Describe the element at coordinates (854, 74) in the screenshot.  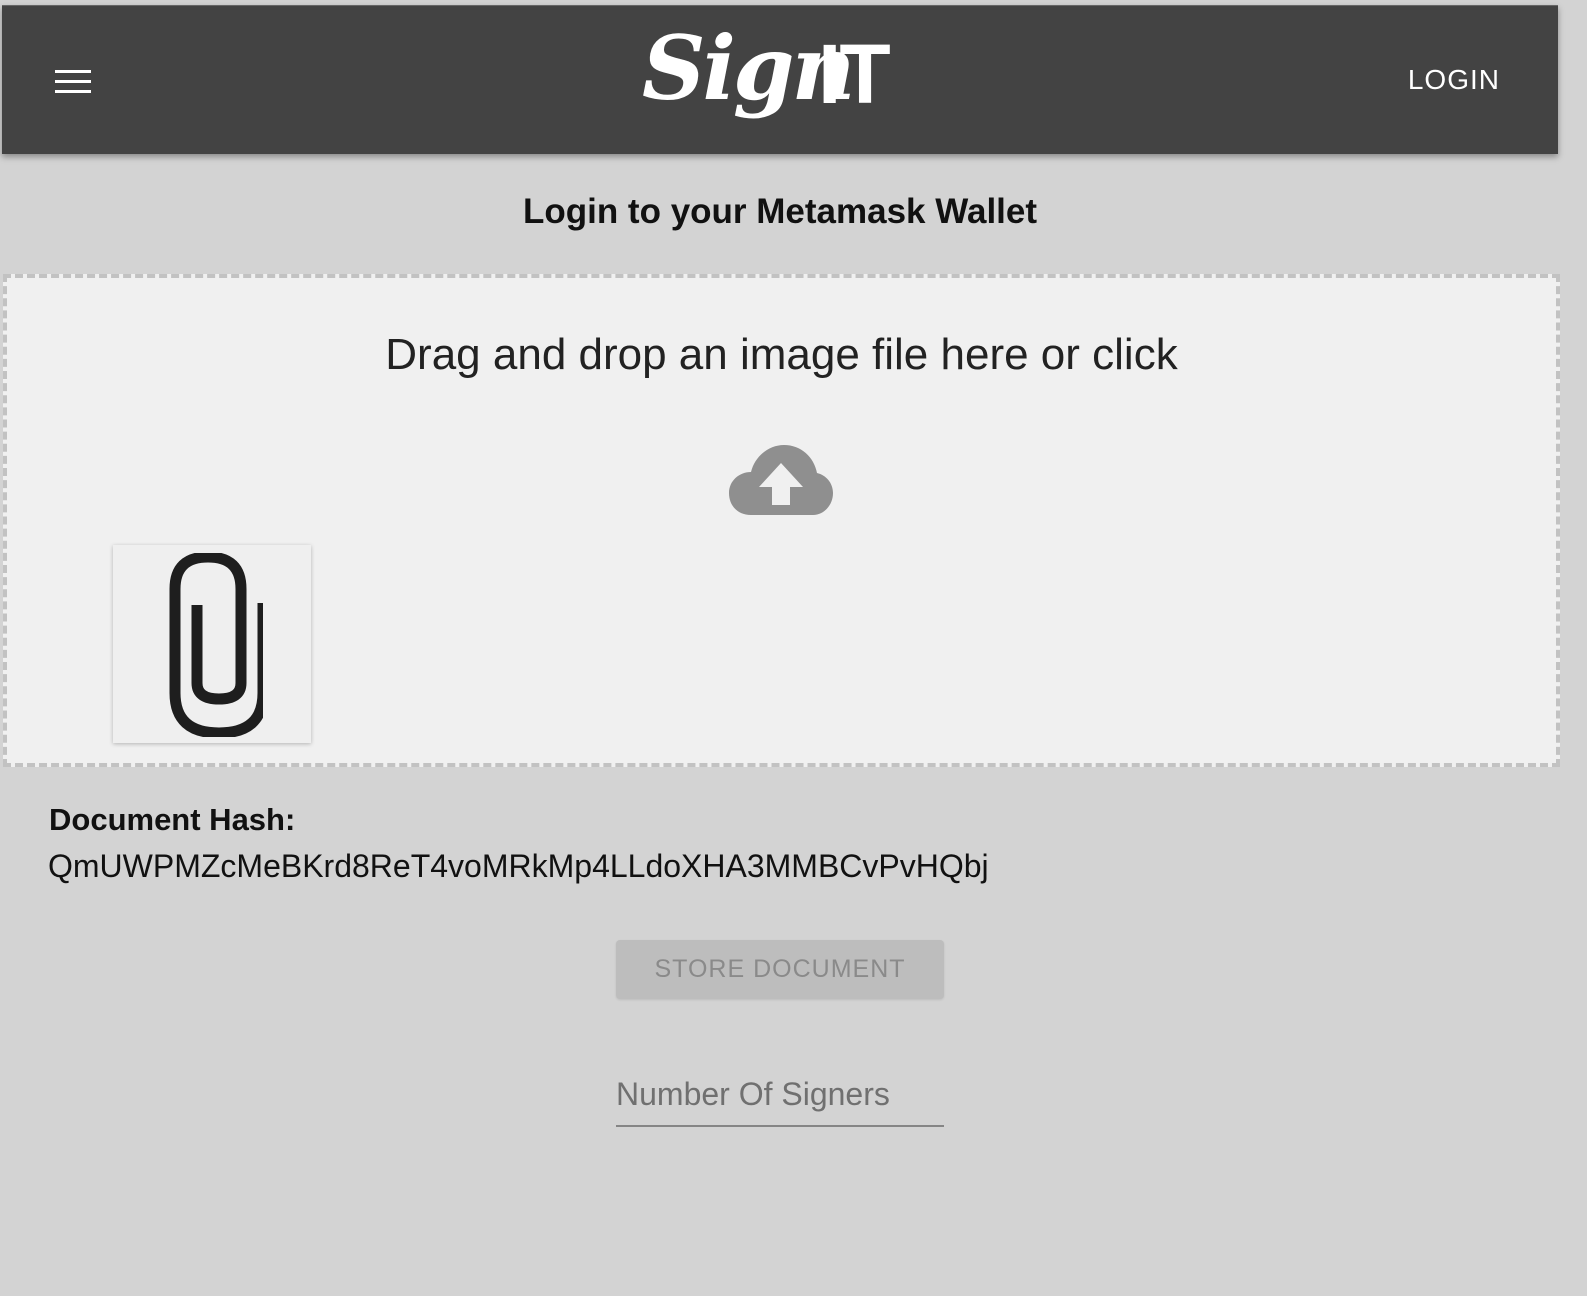
I see `logo-block-text: IT` at that location.